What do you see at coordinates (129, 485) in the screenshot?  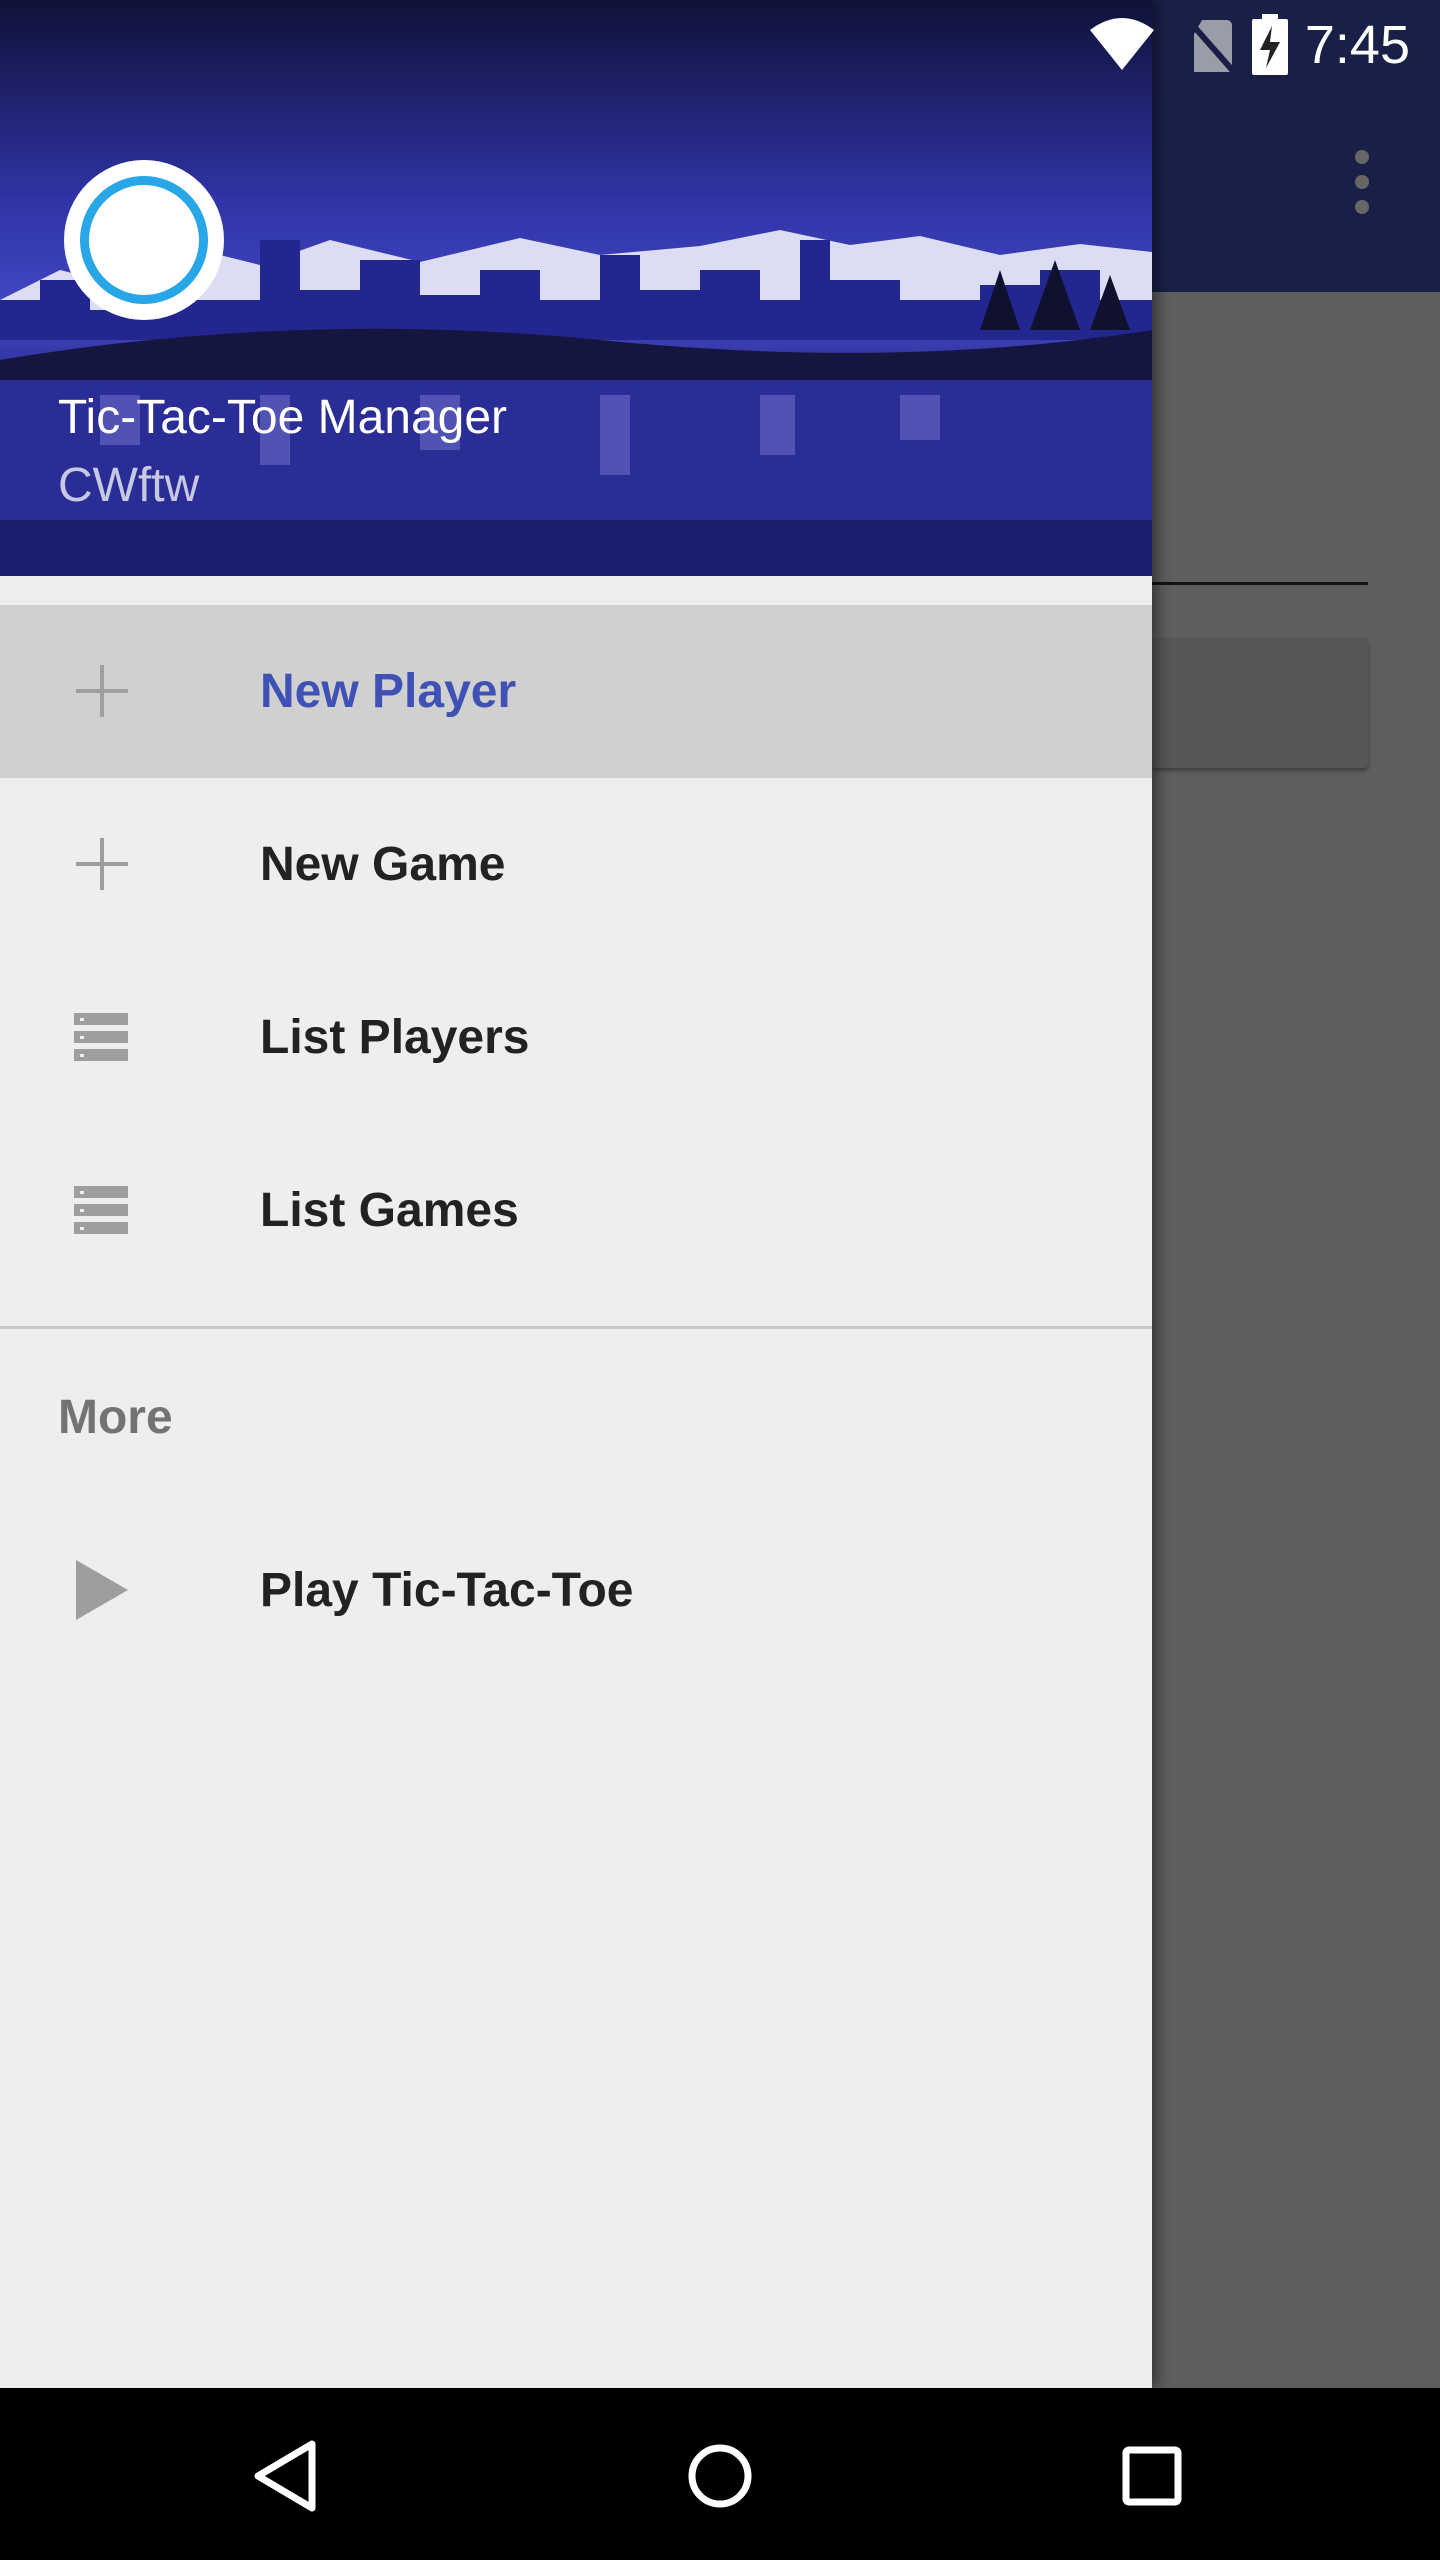 I see `drawer-header-subtitle: CWftw` at bounding box center [129, 485].